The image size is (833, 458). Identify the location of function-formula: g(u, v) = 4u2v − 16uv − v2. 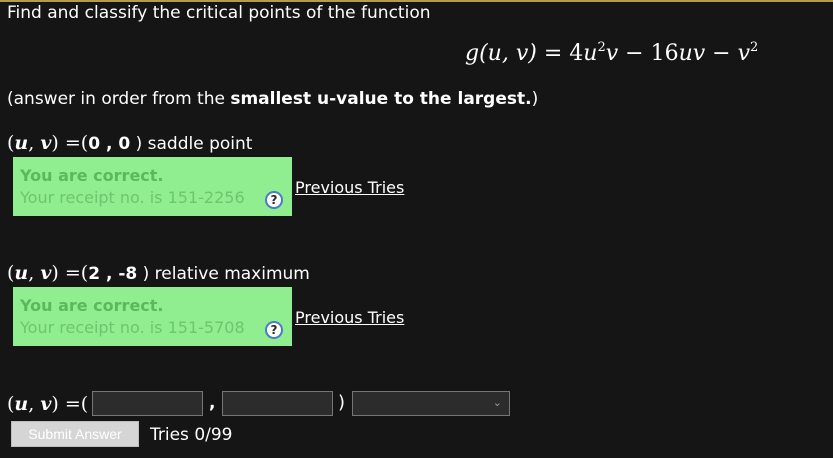
(612, 53).